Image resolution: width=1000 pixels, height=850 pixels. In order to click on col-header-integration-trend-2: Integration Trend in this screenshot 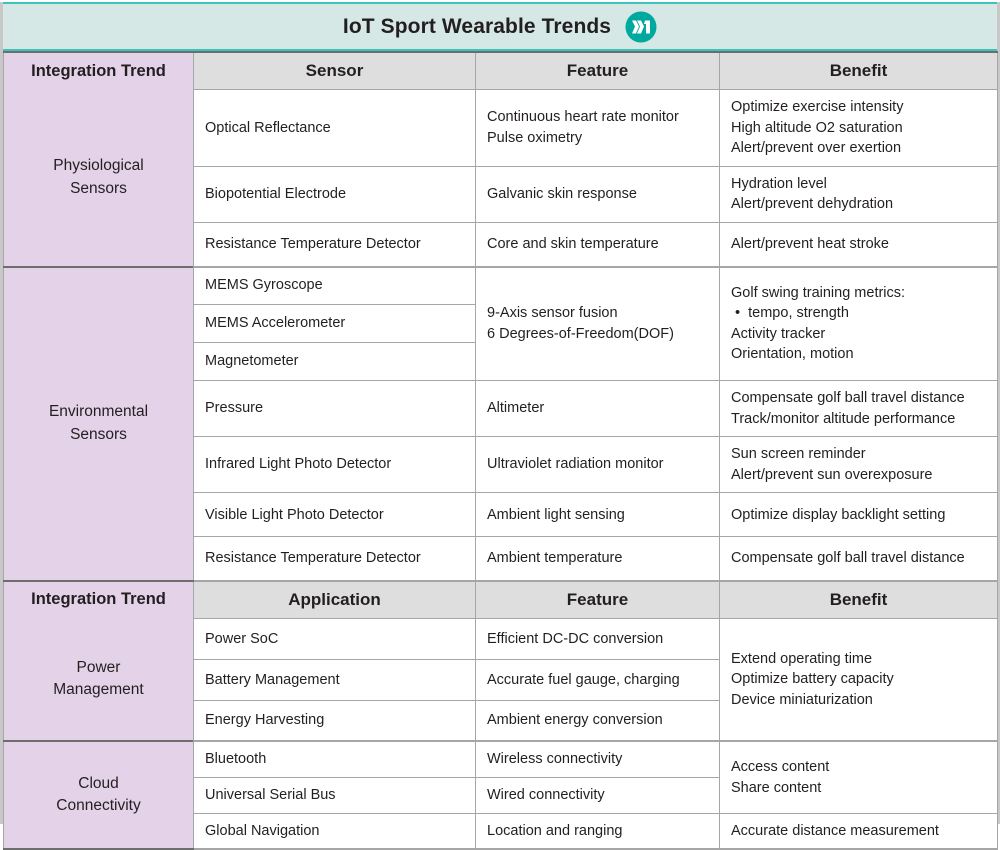, I will do `click(98, 599)`.